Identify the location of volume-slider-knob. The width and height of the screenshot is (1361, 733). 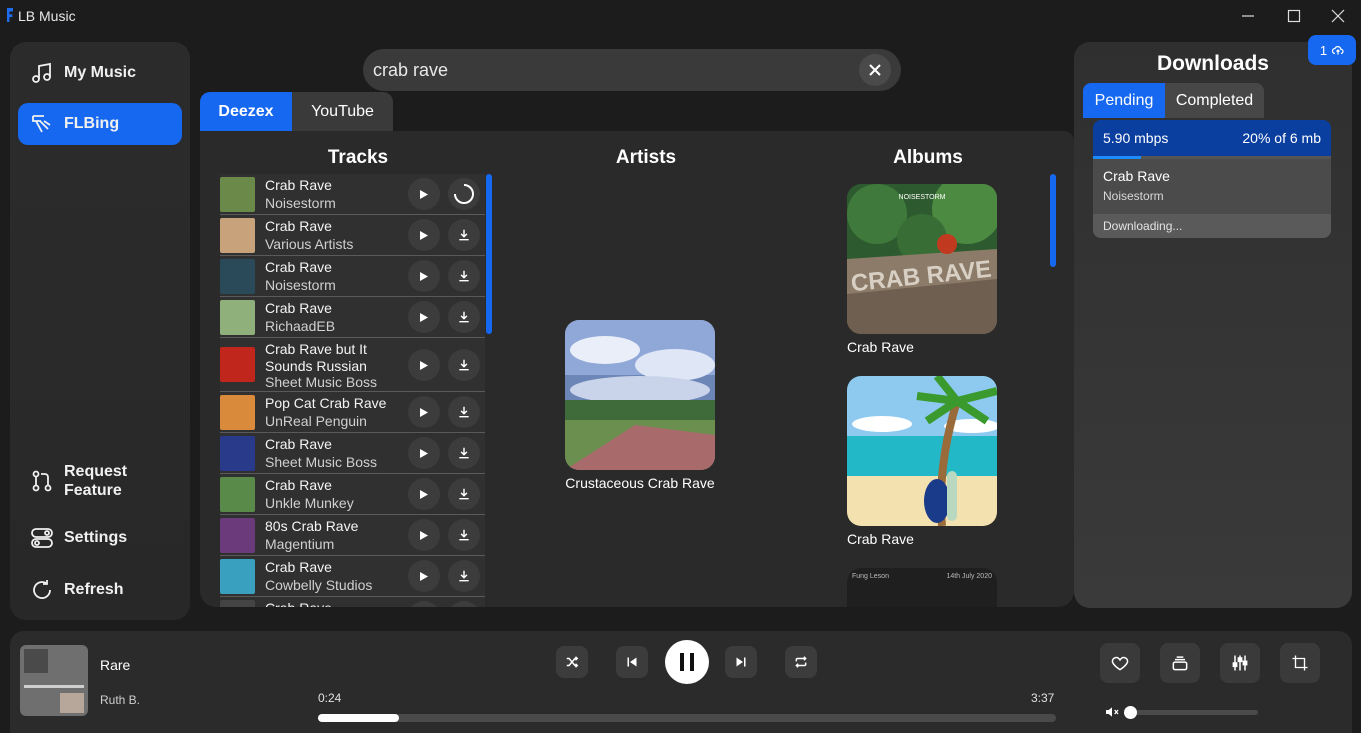
(1130, 712).